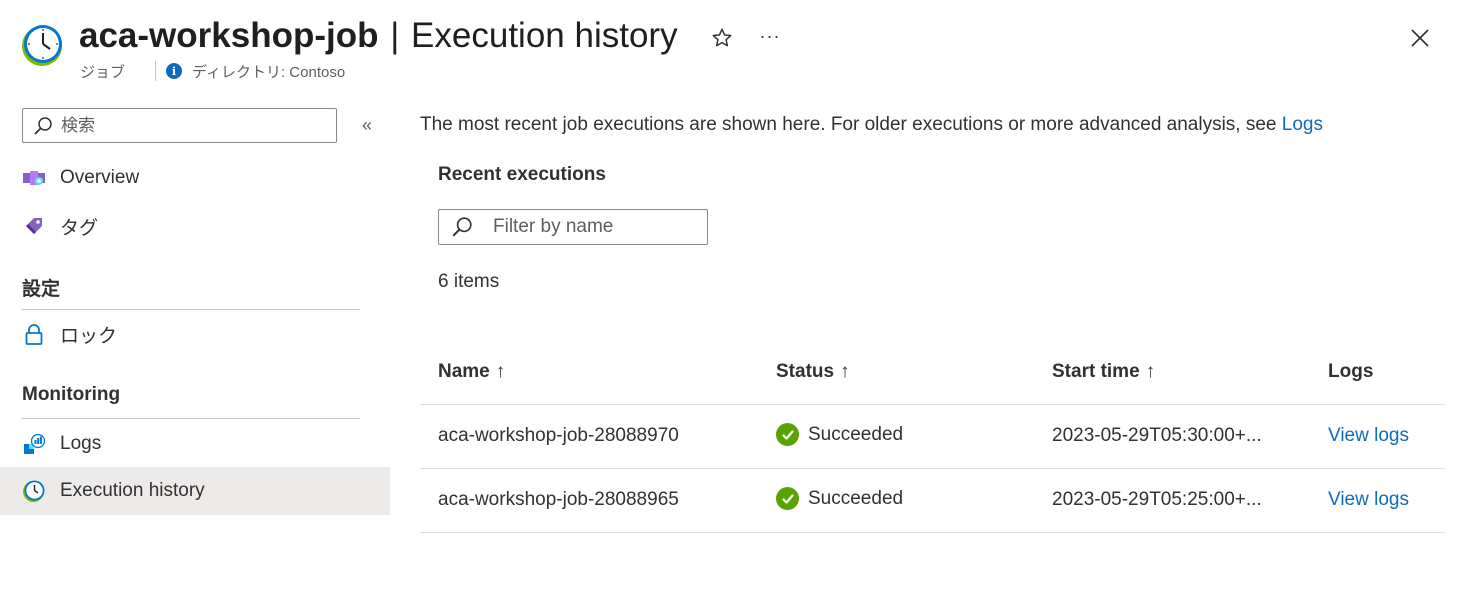 The height and width of the screenshot is (615, 1465). I want to click on directory-label: ディレクトリ: Contoso, so click(269, 72).